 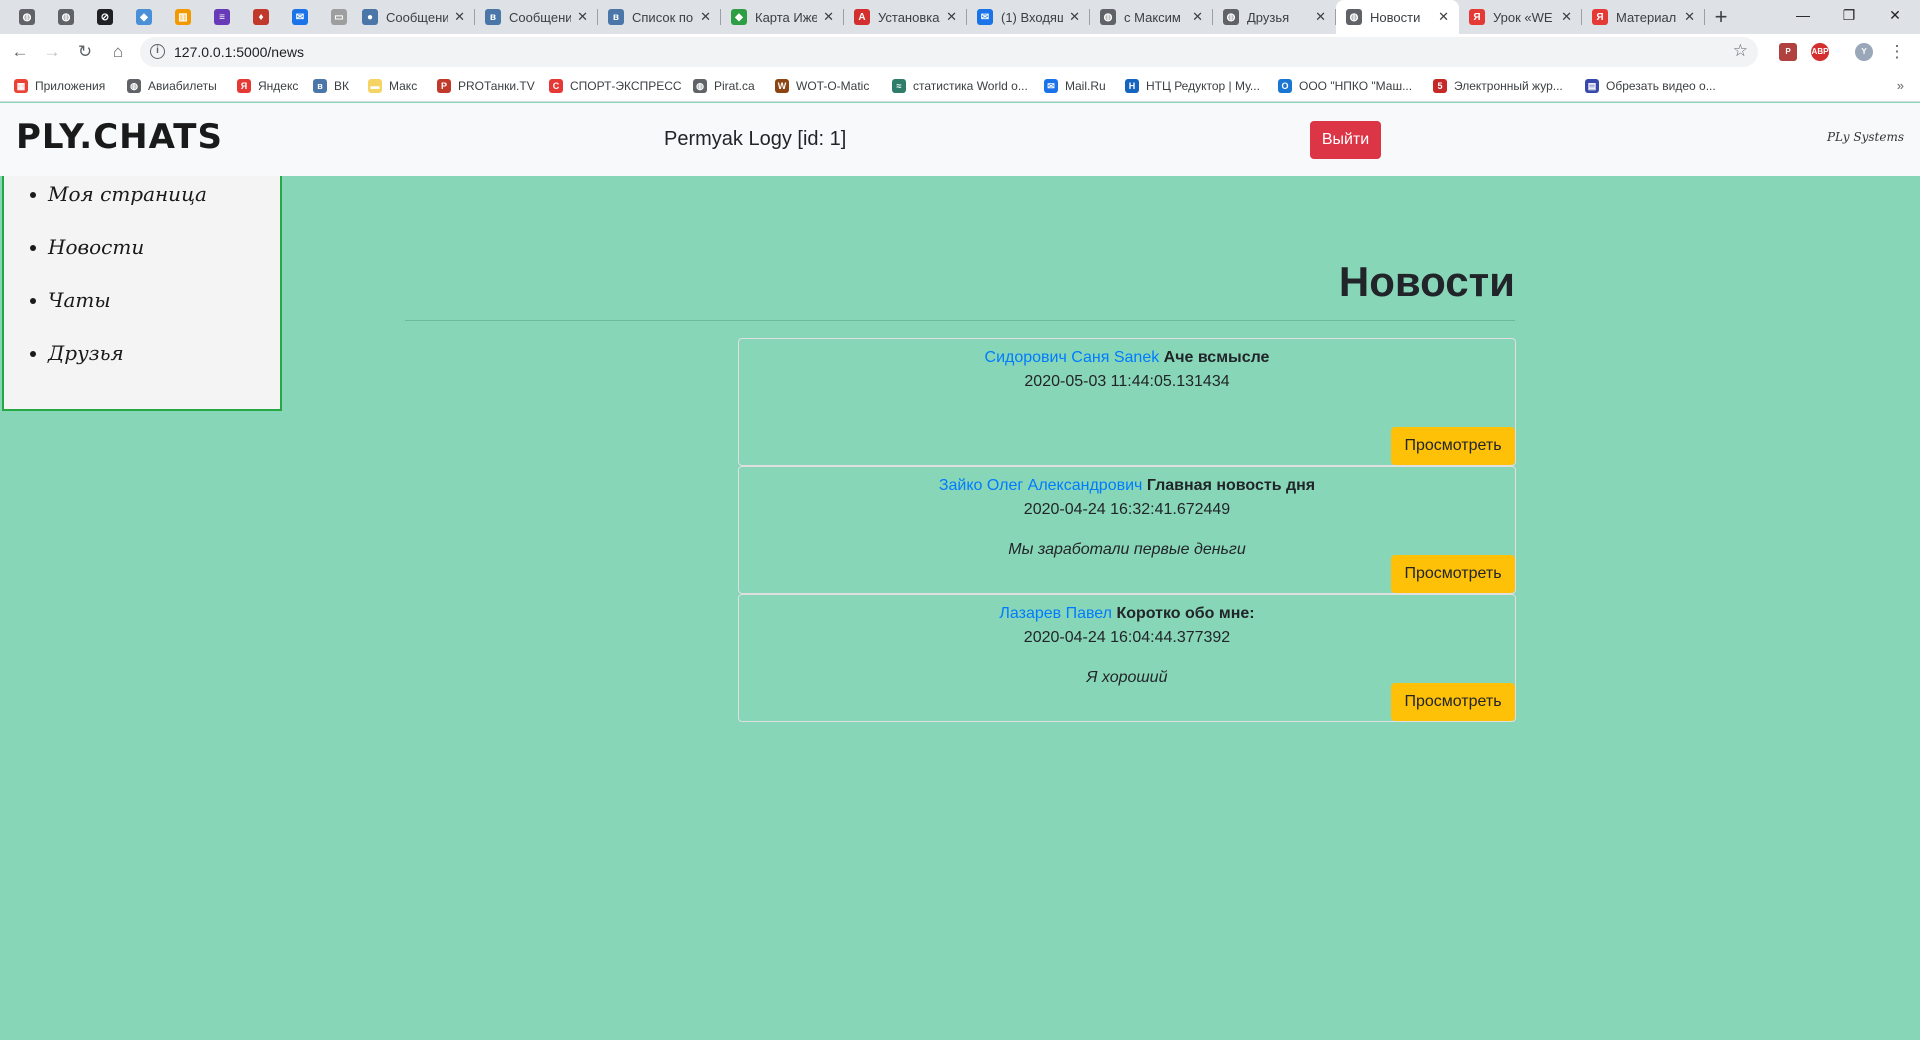 I want to click on browser-tab: ● Сообщени ✕, so click(x=413, y=17).